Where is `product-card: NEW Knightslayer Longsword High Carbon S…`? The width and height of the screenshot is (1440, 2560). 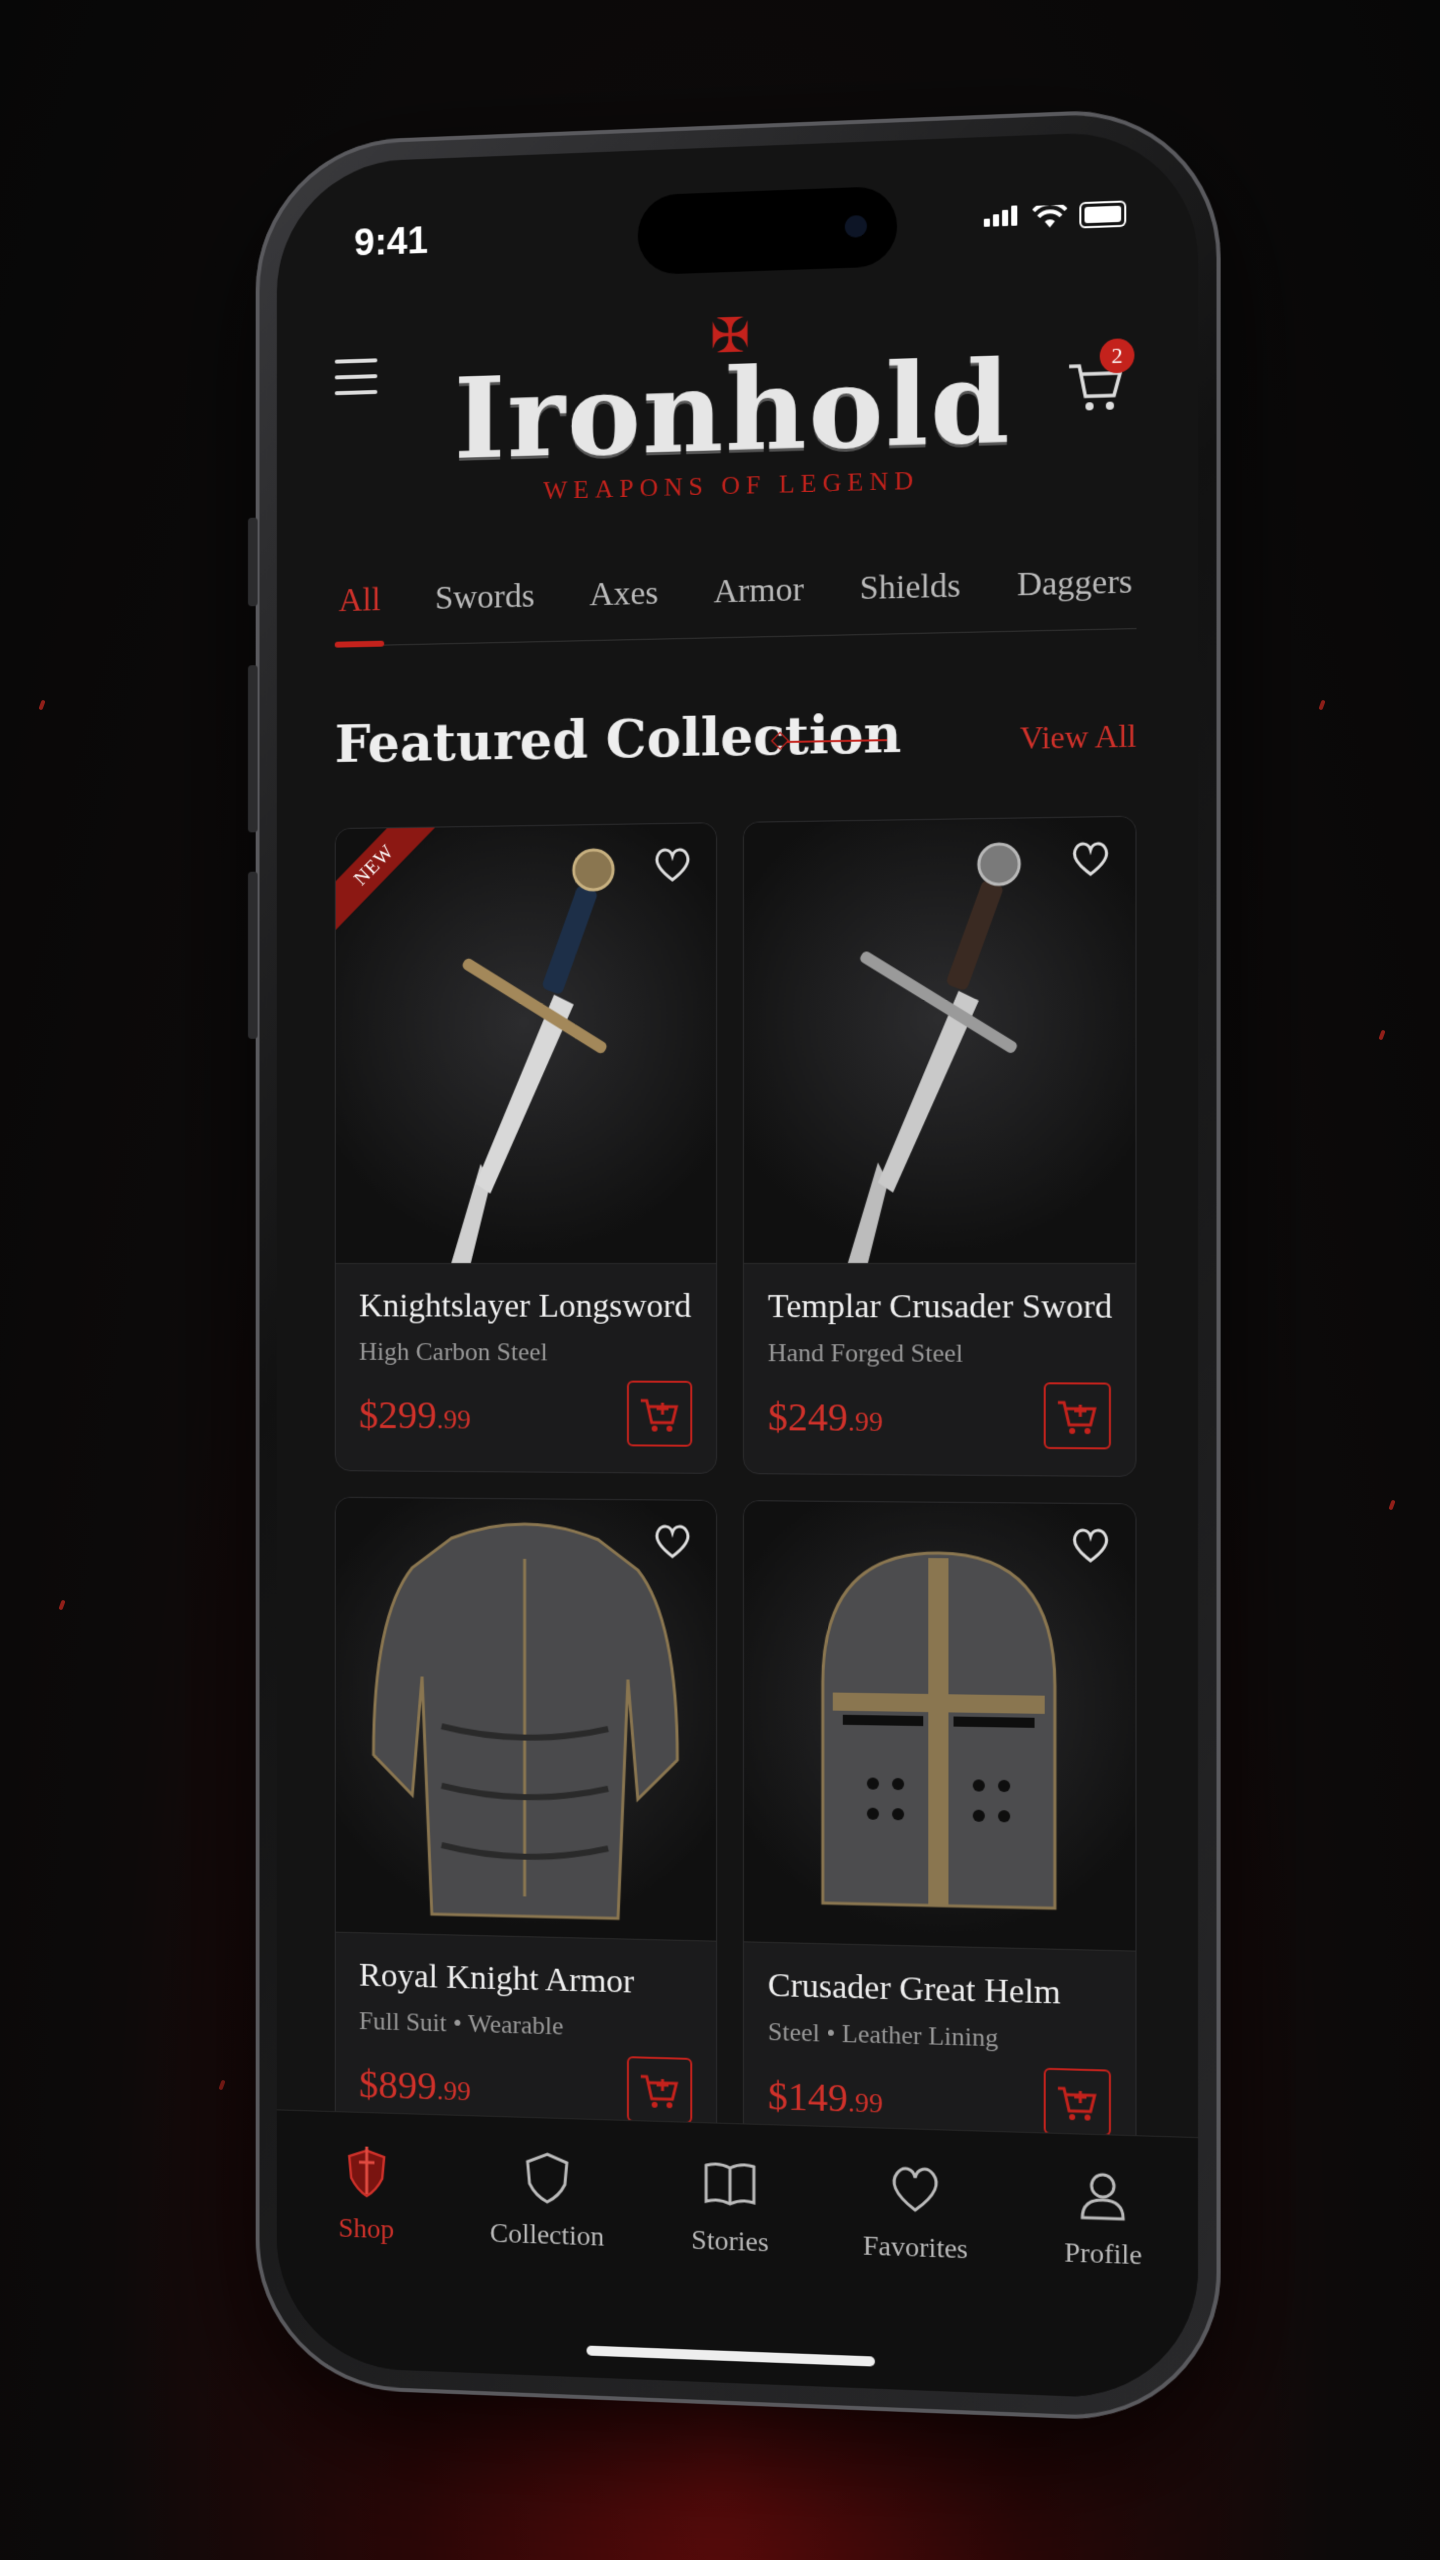 product-card: NEW Knightslayer Longsword High Carbon S… is located at coordinates (526, 1148).